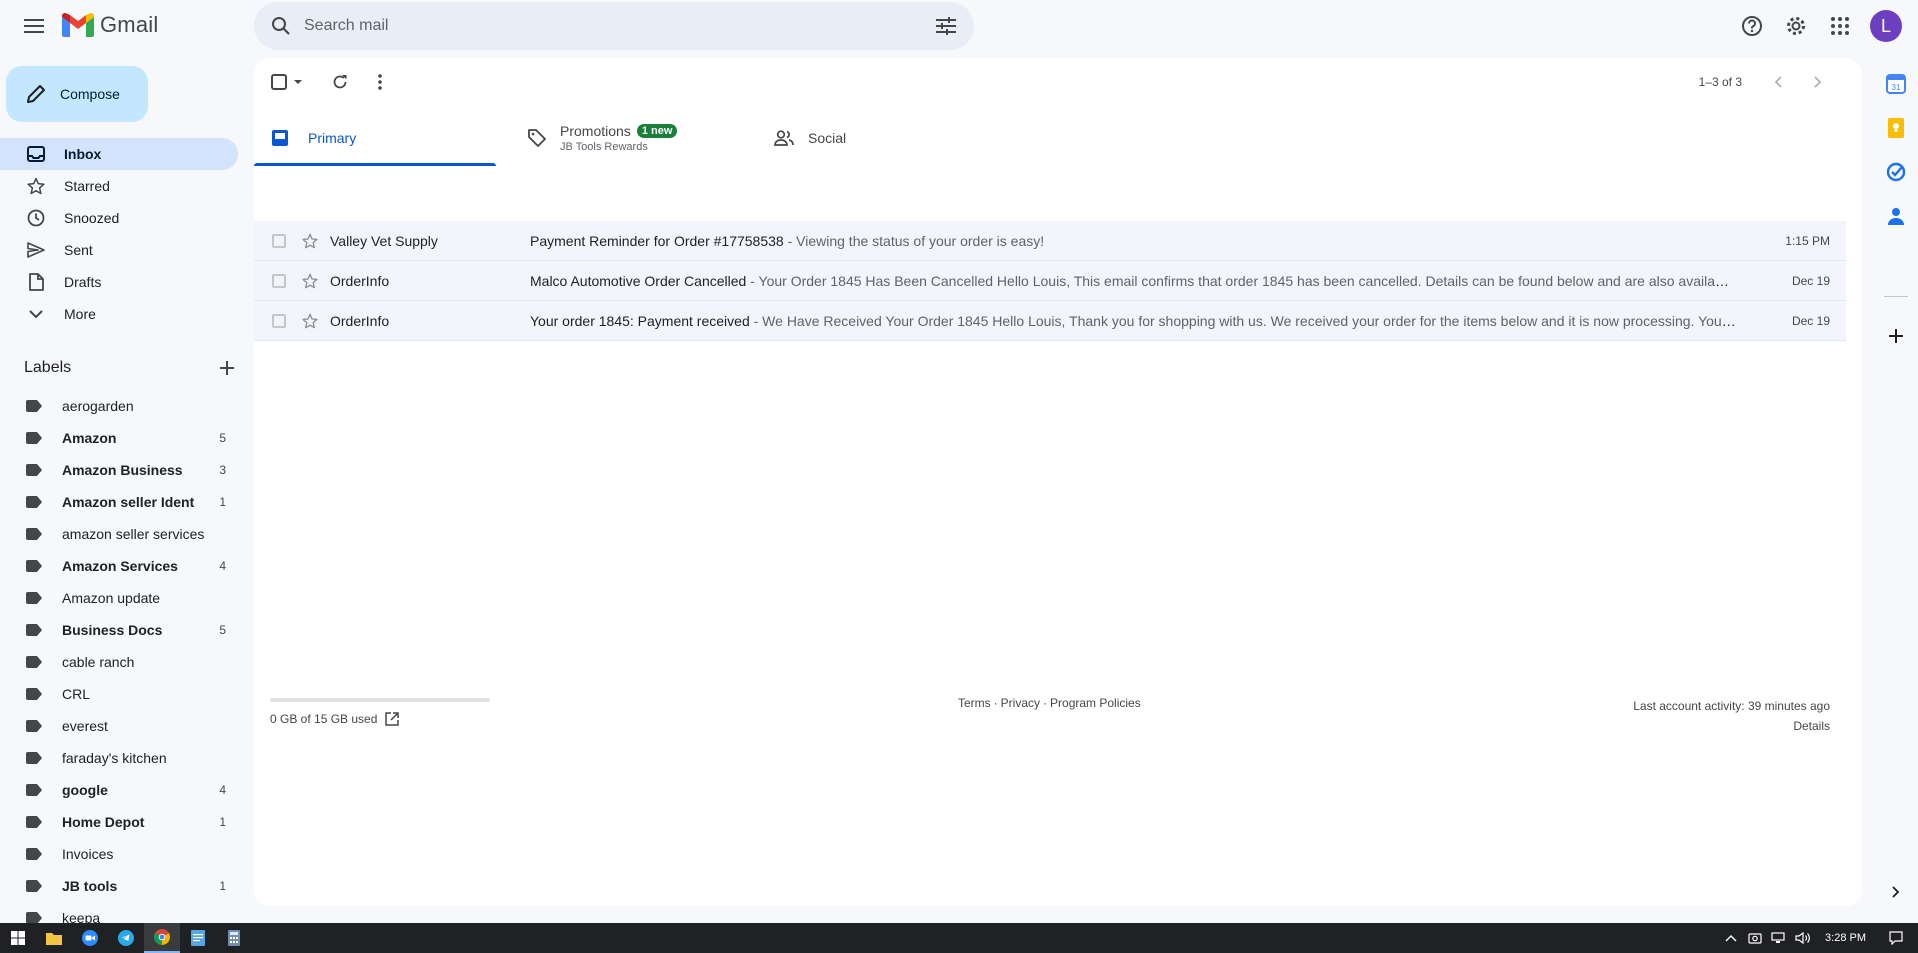  What do you see at coordinates (1896, 128) in the screenshot?
I see `keep-app-button` at bounding box center [1896, 128].